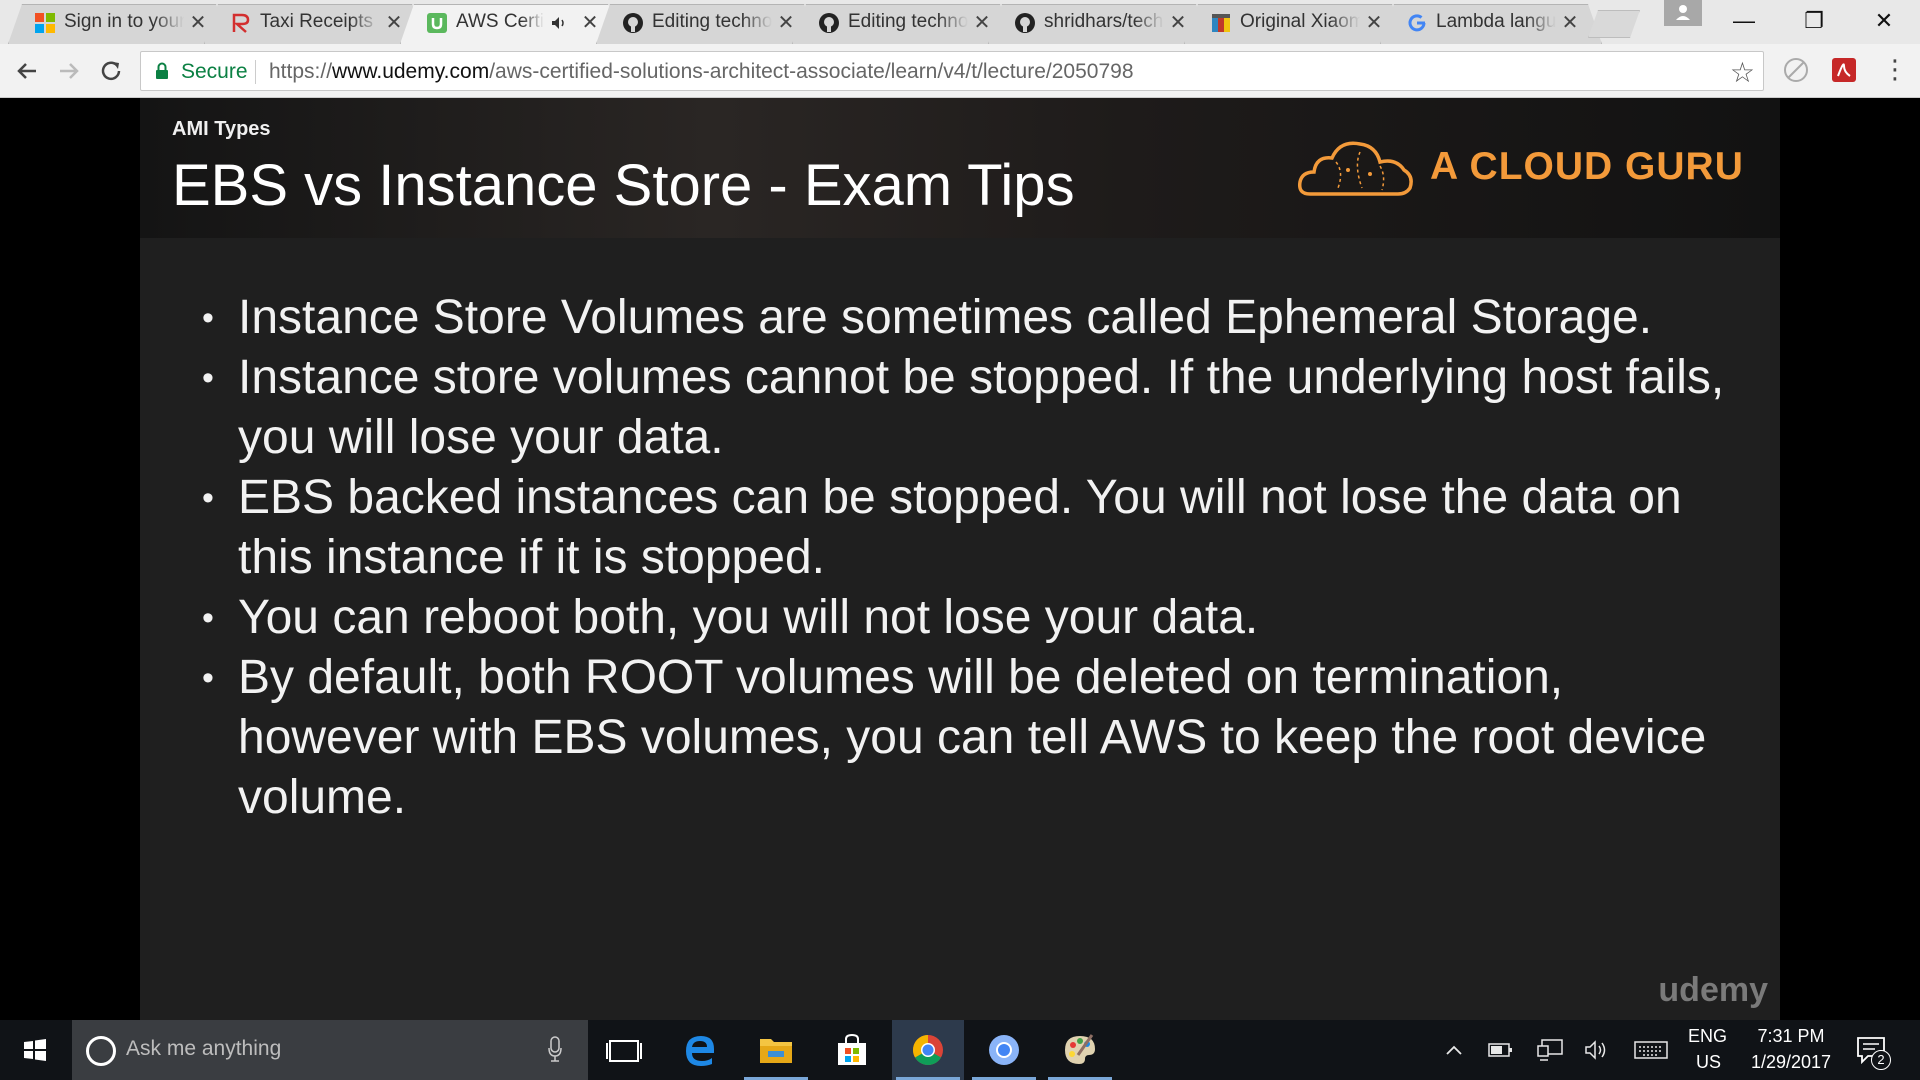 Image resolution: width=1920 pixels, height=1080 pixels. I want to click on tab-title: shridhars/tech, so click(1104, 21).